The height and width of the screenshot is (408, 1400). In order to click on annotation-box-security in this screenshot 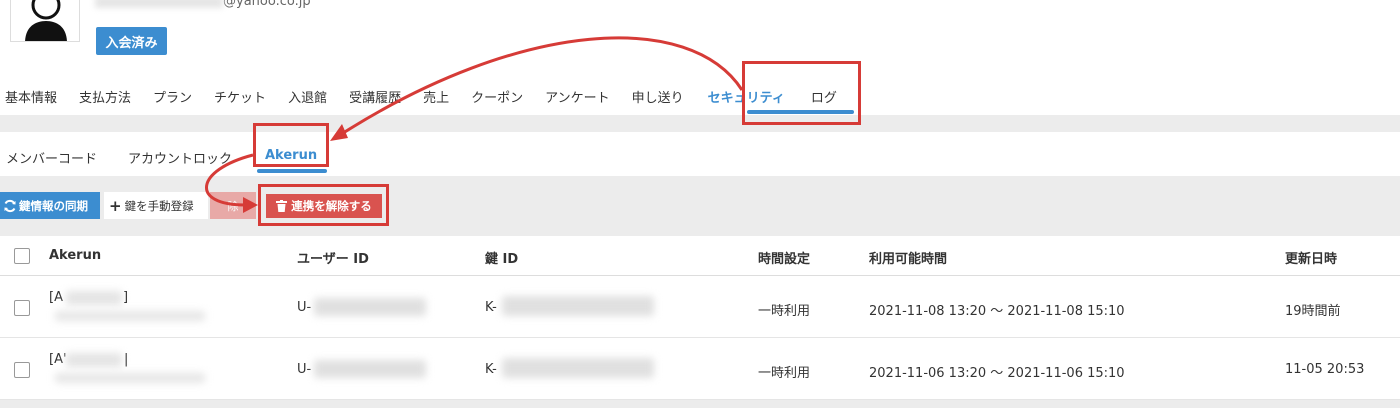, I will do `click(801, 93)`.